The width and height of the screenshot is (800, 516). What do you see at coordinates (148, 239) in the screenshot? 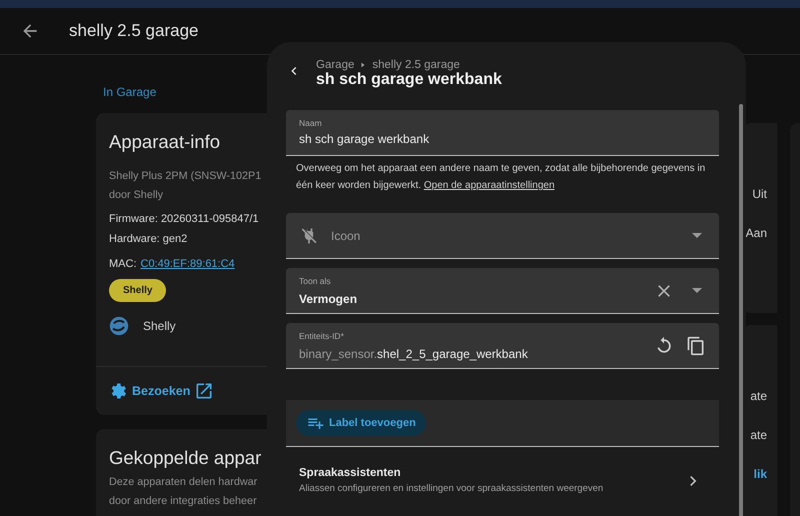
I see `hardware-version: Hardware: gen2` at bounding box center [148, 239].